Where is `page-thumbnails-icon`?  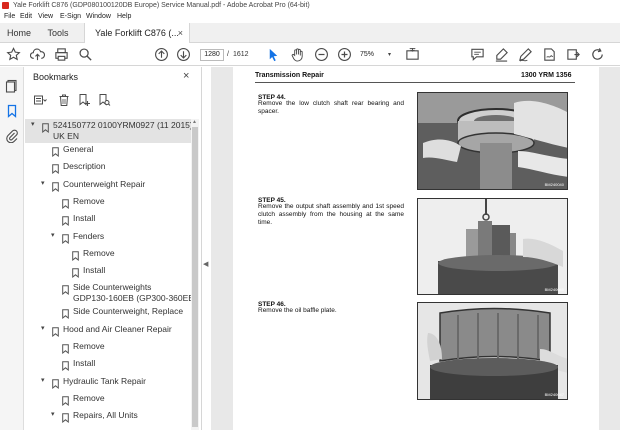
page-thumbnails-icon is located at coordinates (12, 86).